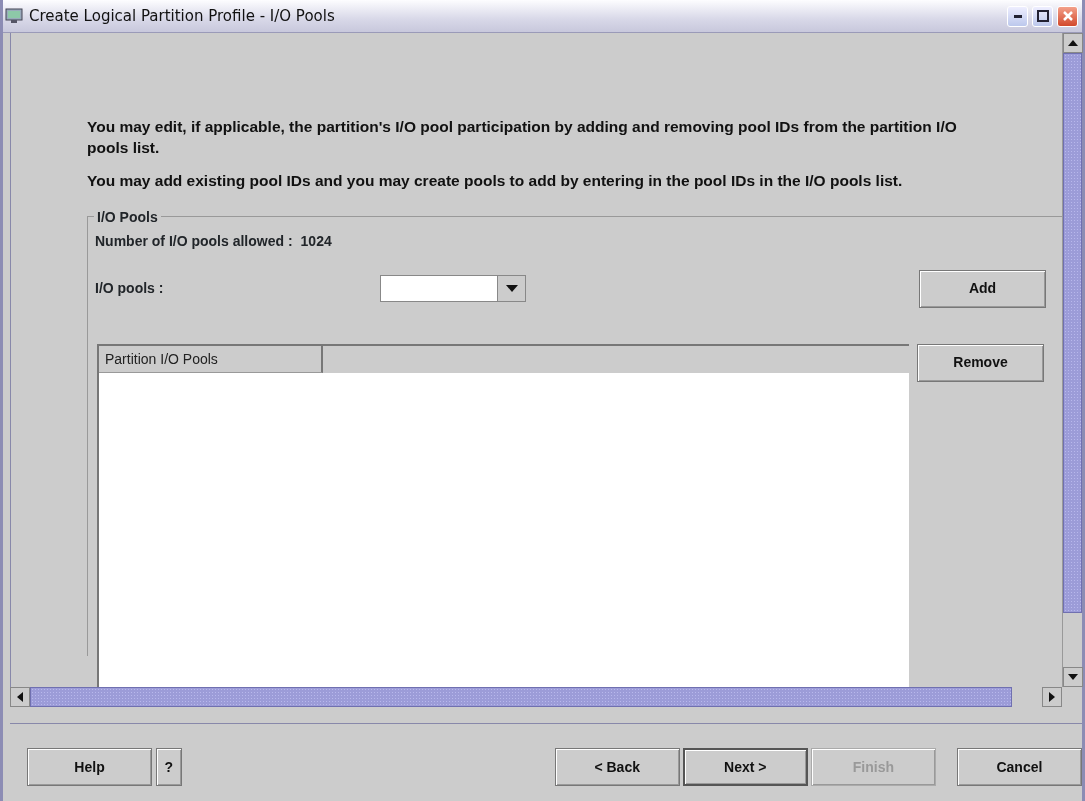 The width and height of the screenshot is (1085, 801). I want to click on help-icon-button: ?, so click(169, 767).